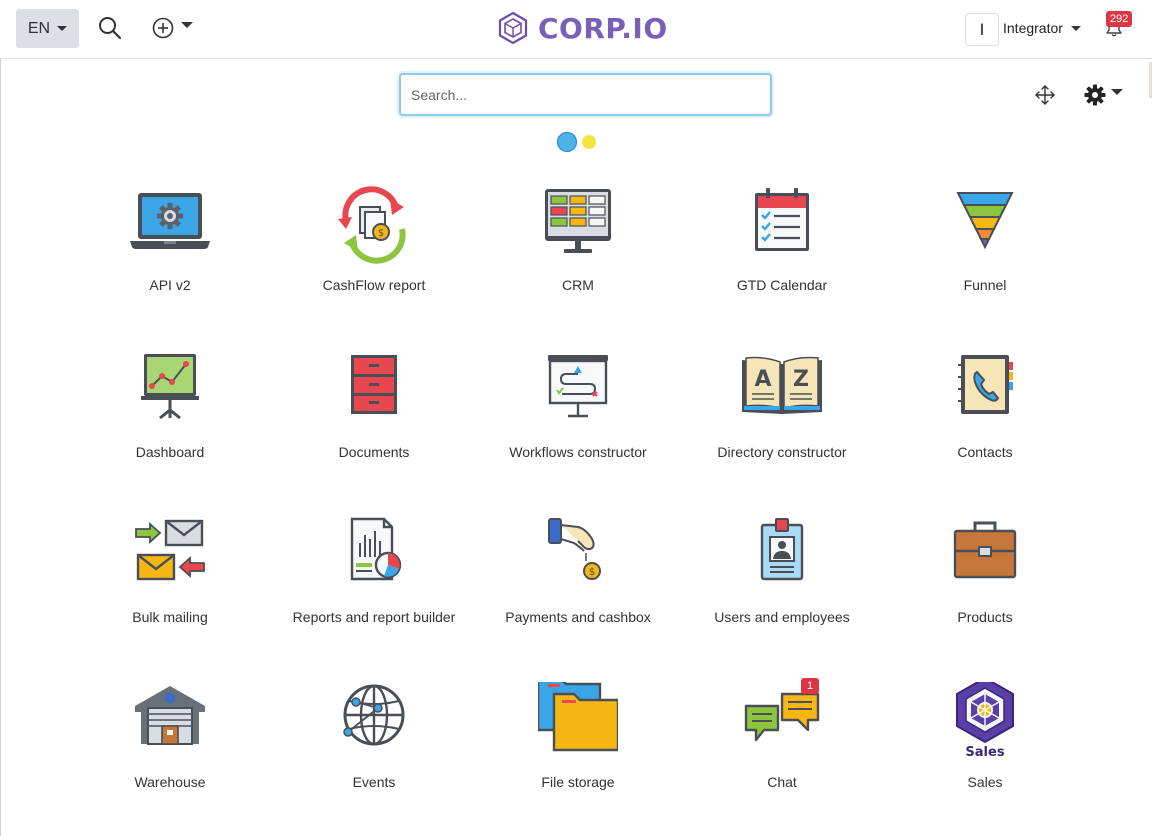  I want to click on add-new-dropdown, so click(174, 28).